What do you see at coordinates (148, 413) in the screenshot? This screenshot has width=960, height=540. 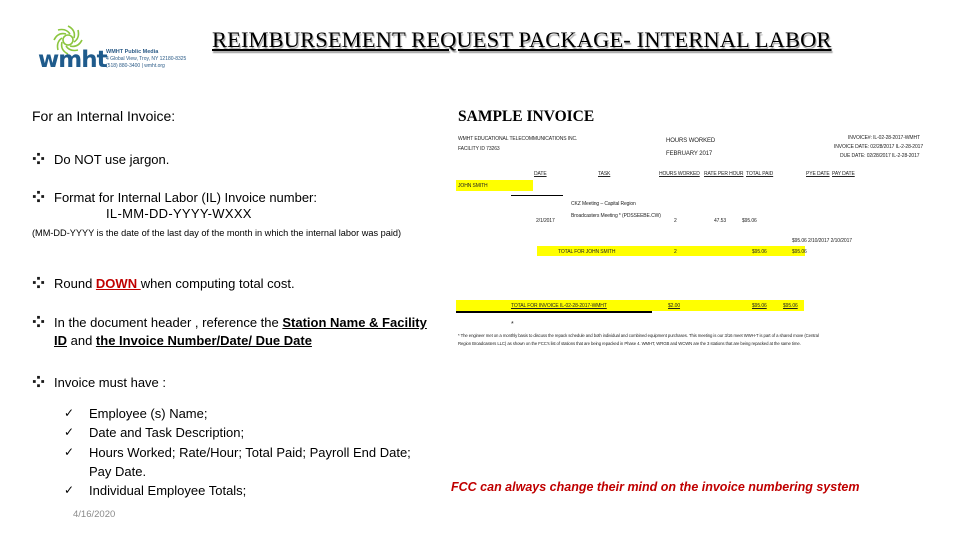 I see `checklist-text: Employee (s) Name;` at bounding box center [148, 413].